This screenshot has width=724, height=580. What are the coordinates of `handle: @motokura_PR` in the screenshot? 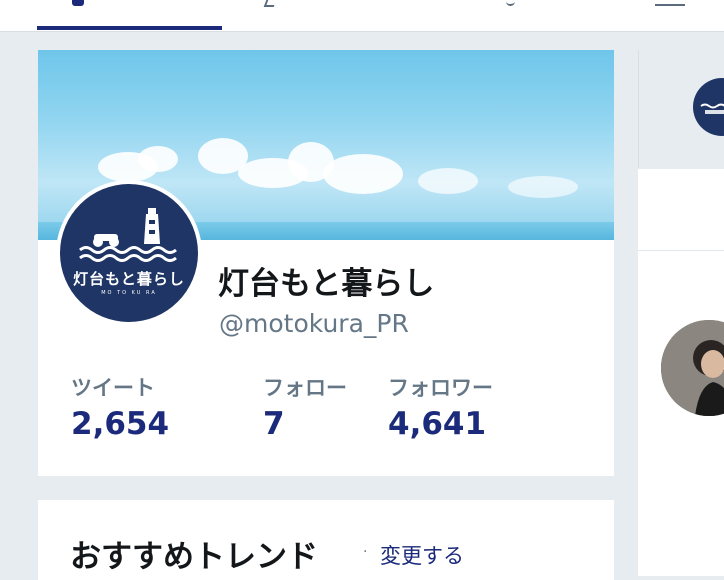 It's located at (314, 323).